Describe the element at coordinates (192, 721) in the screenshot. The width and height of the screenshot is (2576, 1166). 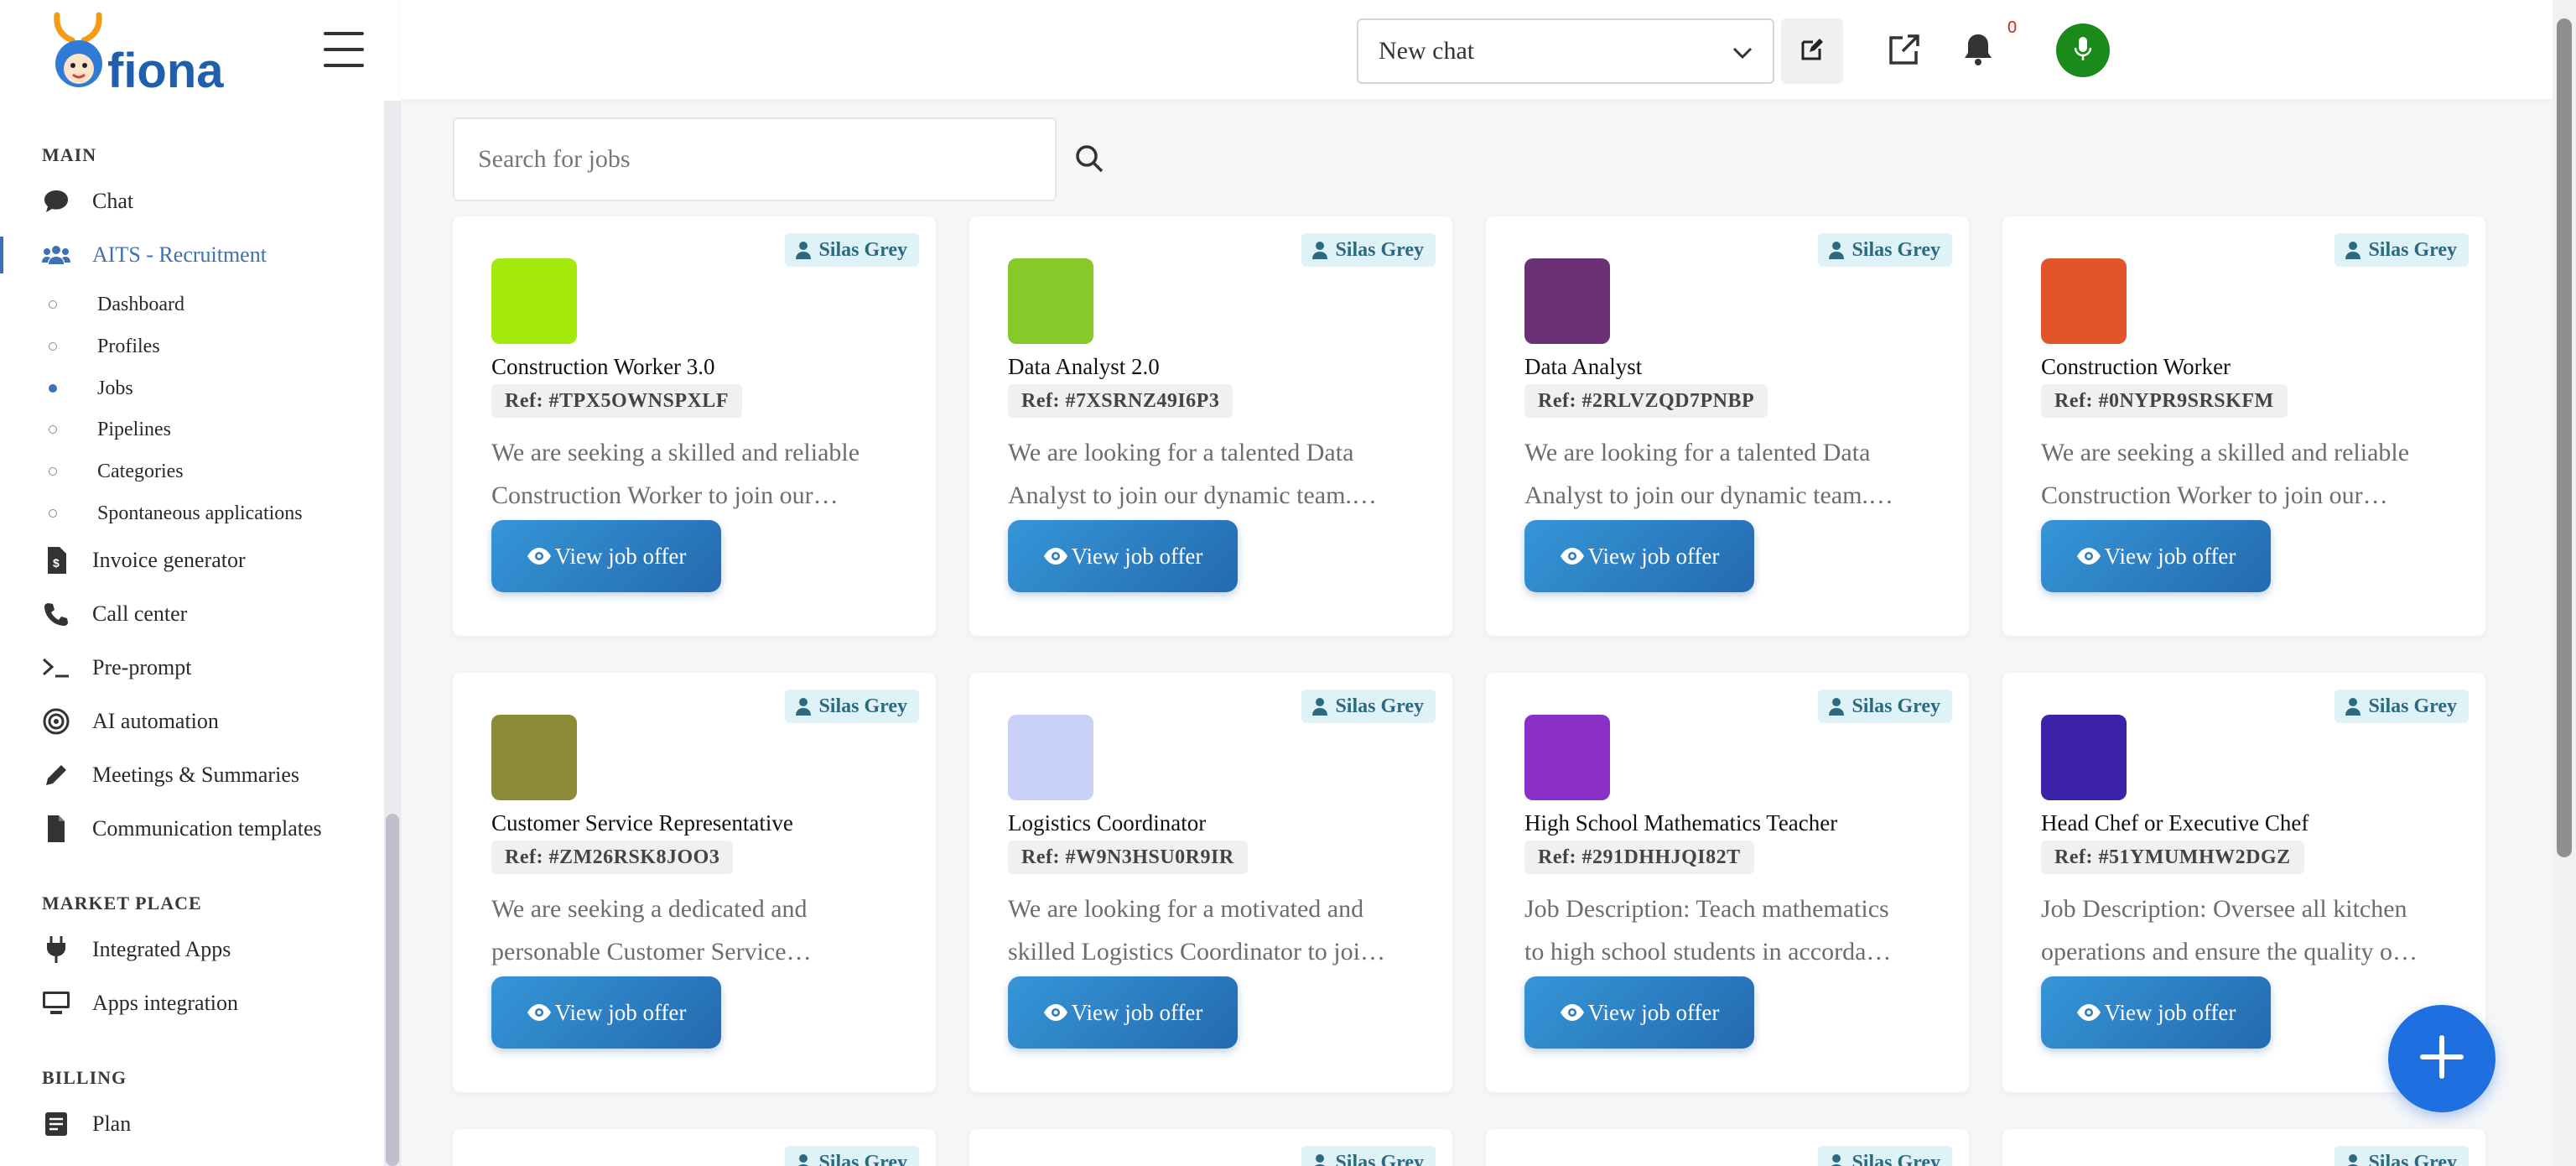
I see `sidebar-item-ai-automation: AI automation` at that location.